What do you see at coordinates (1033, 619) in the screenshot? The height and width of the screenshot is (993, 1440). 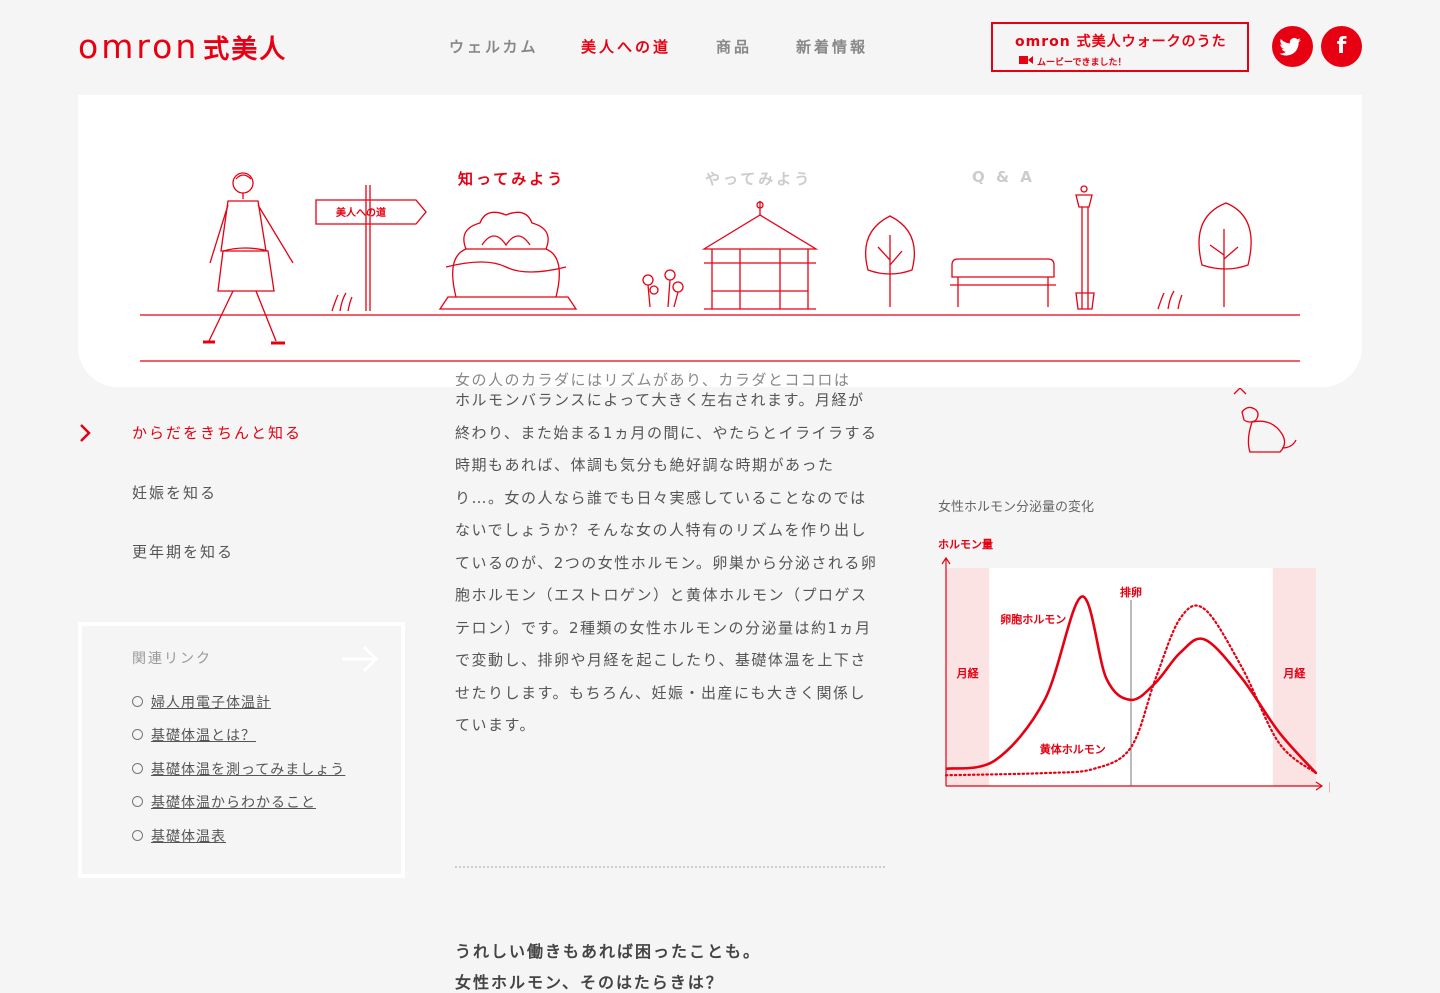 I see `series-label: 卵胞ホルモン` at bounding box center [1033, 619].